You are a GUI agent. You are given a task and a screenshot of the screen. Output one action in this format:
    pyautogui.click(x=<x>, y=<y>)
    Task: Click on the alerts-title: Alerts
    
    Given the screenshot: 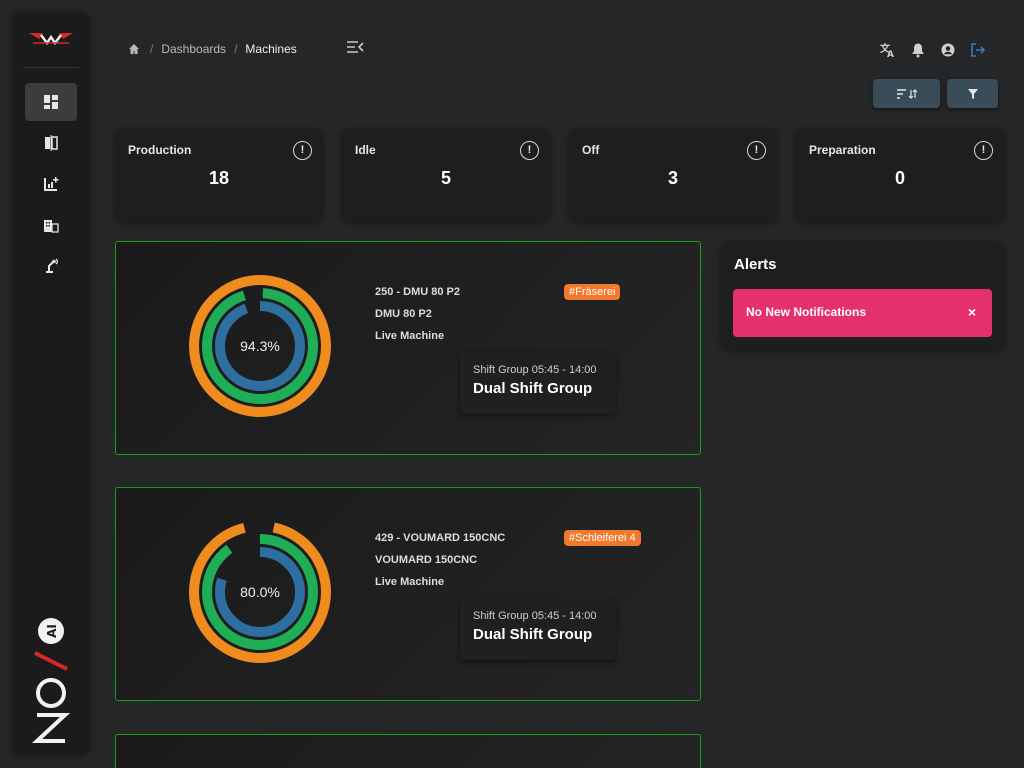 What is the action you would take?
    pyautogui.click(x=755, y=264)
    